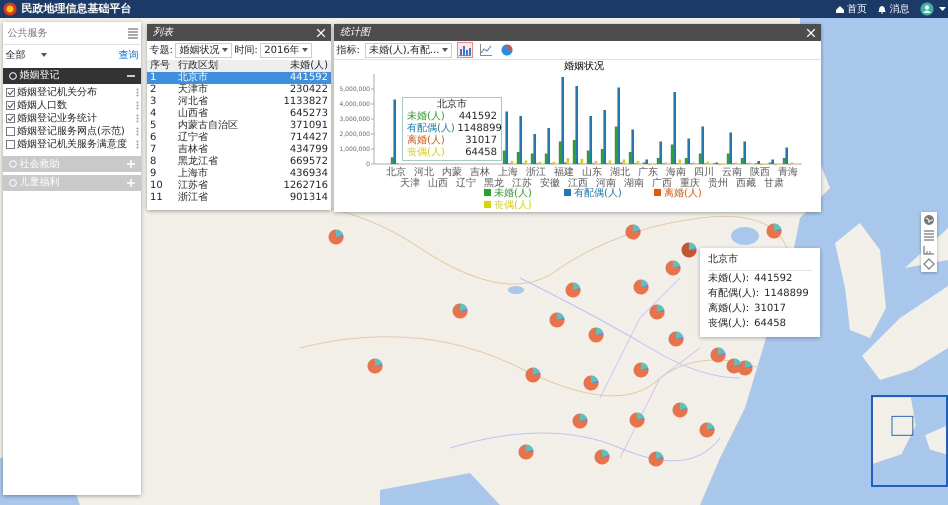 This screenshot has height=505, width=948. Describe the element at coordinates (77, 8) in the screenshot. I see `app-title: 民政地理信息基础平台` at that location.